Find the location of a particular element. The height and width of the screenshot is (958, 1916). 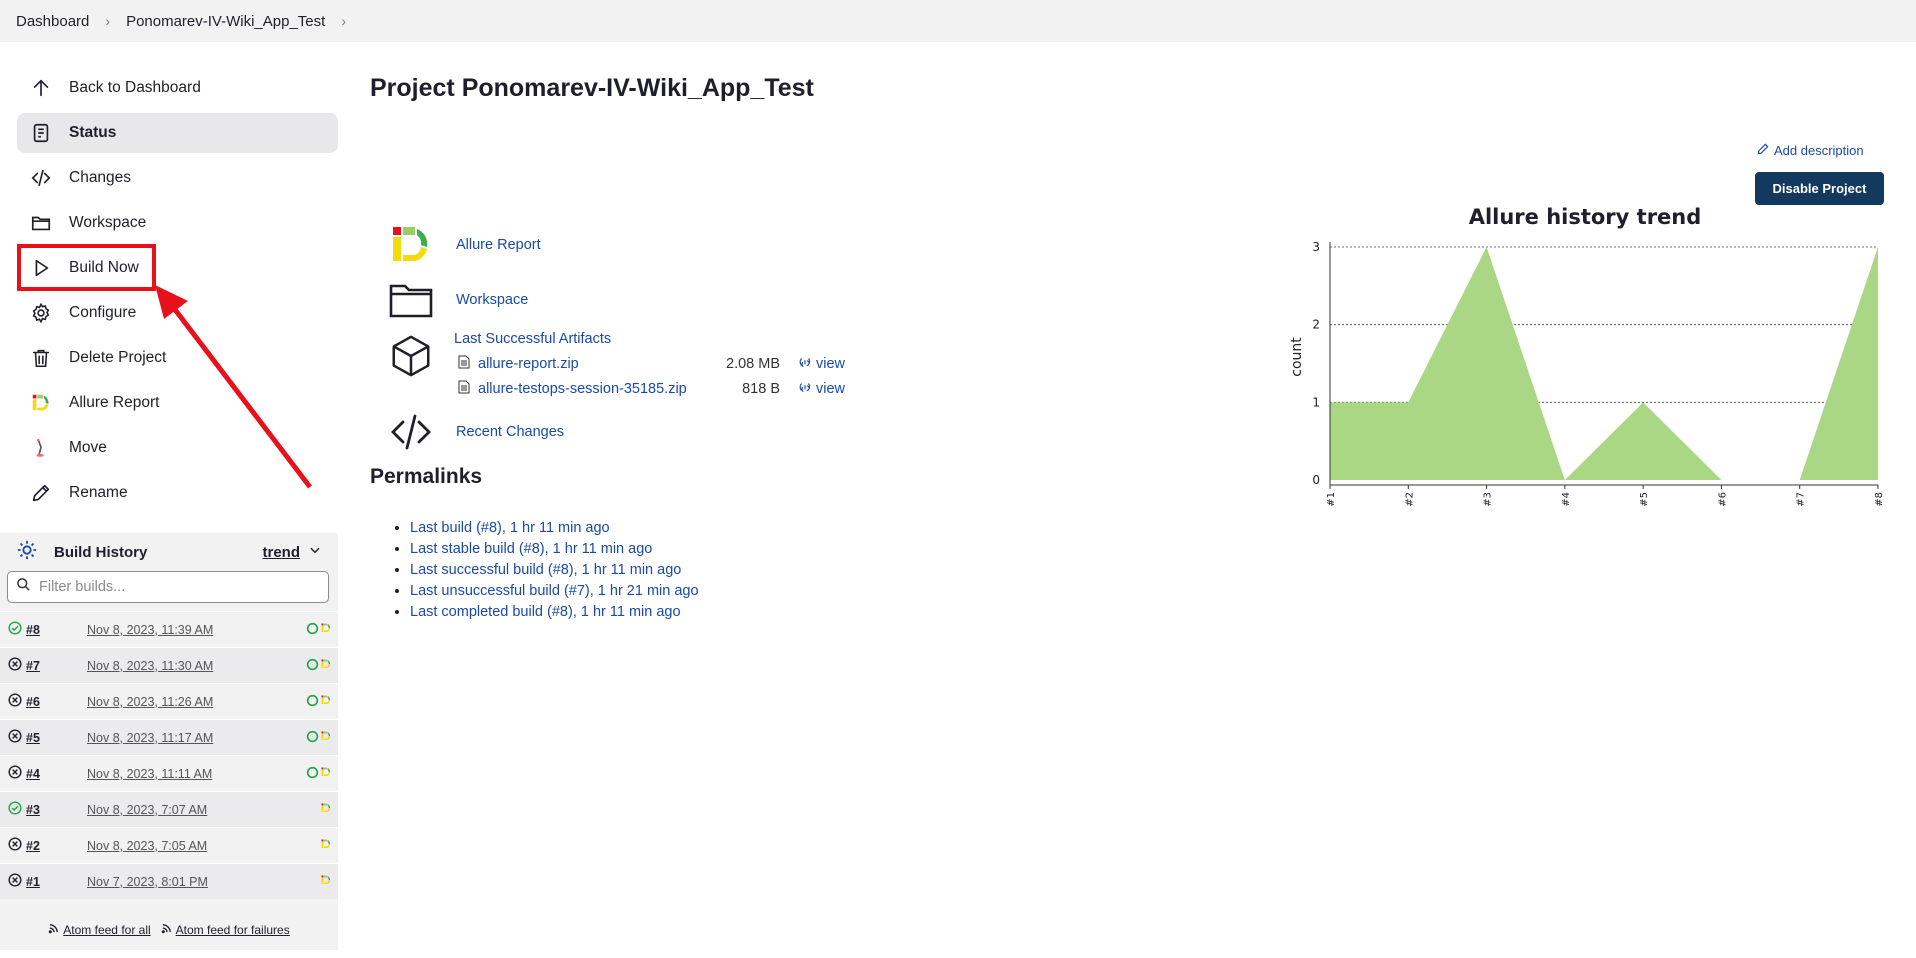

build-row: #3 Nov 8, 2023, 7:07 AM is located at coordinates (169, 809).